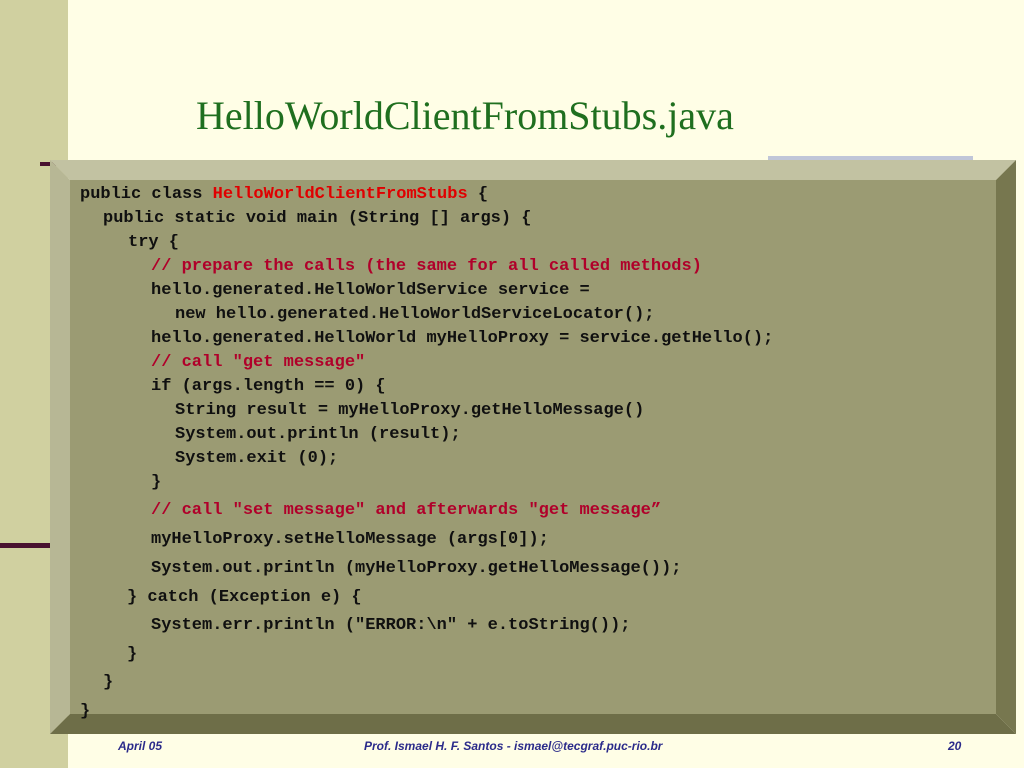  I want to click on code-comment: // call "get message", so click(258, 362).